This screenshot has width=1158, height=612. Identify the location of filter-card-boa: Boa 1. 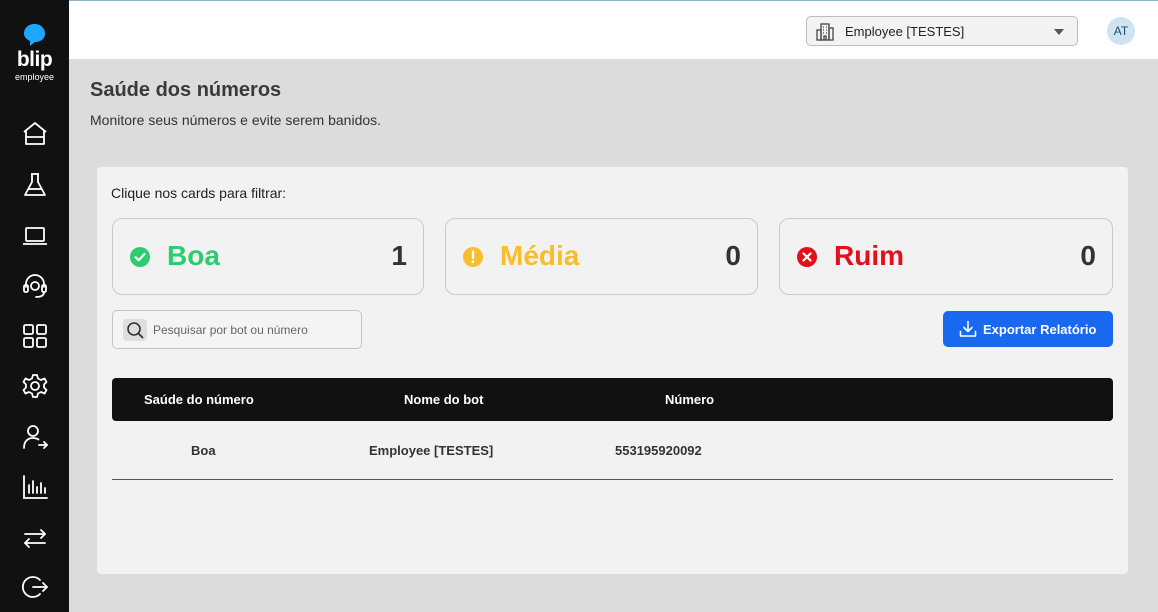
(268, 256).